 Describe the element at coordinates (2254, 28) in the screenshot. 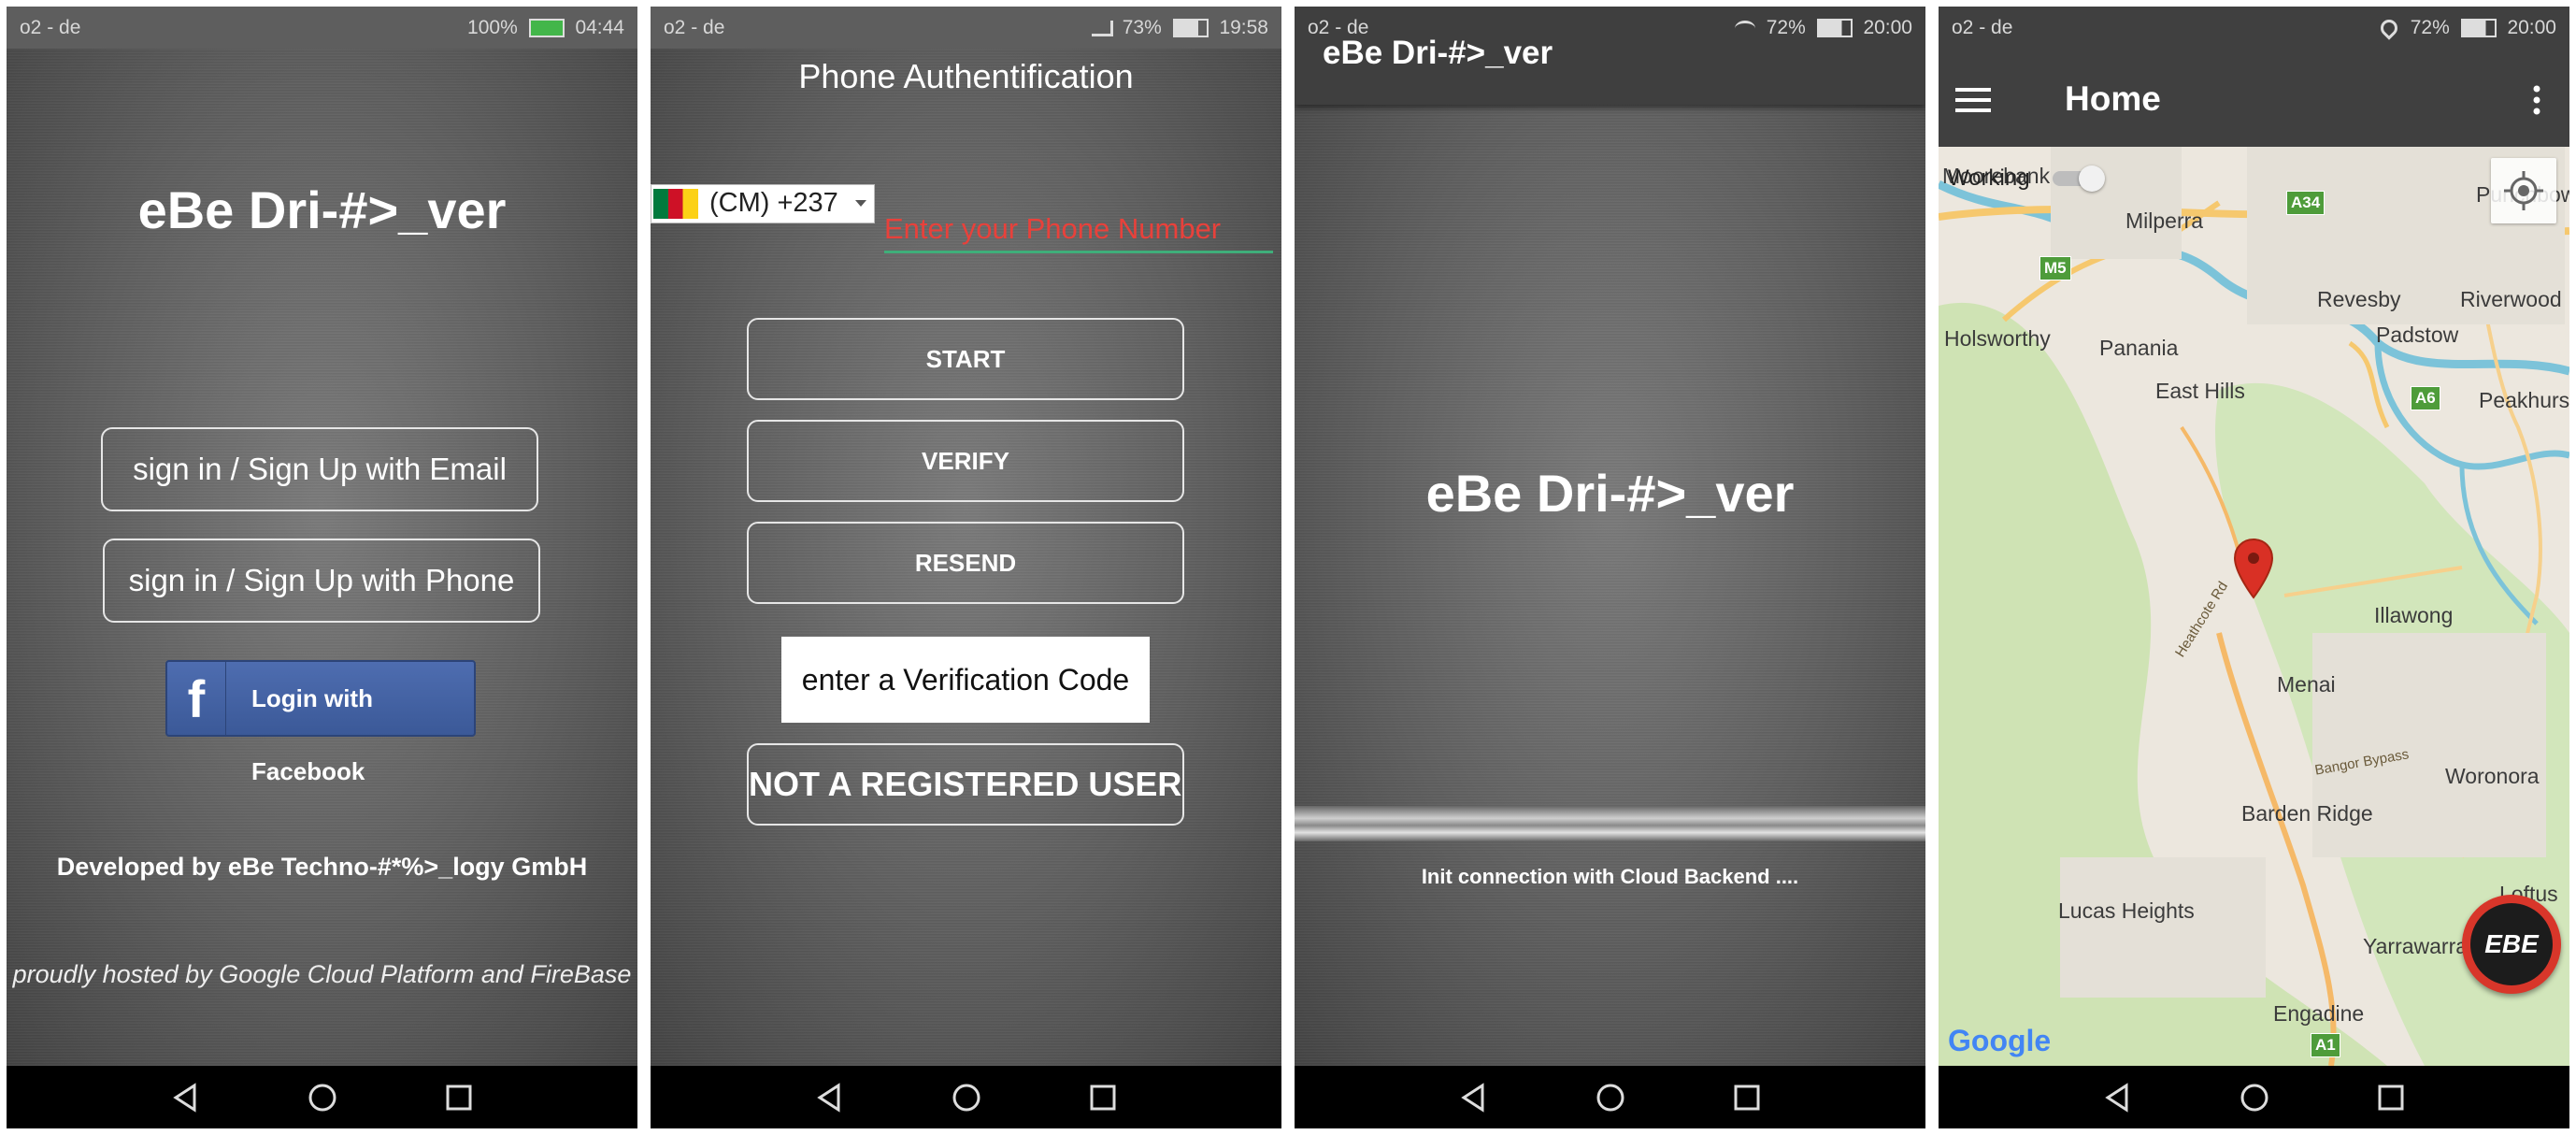

I see `status-bar: o2 - de 72% 20:00` at that location.